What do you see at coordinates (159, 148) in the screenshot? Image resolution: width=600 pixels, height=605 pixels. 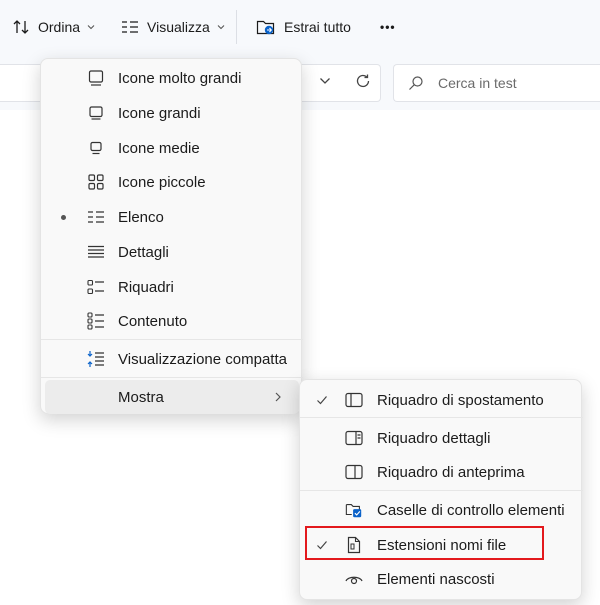 I see `menu-item-label: Icone medie` at bounding box center [159, 148].